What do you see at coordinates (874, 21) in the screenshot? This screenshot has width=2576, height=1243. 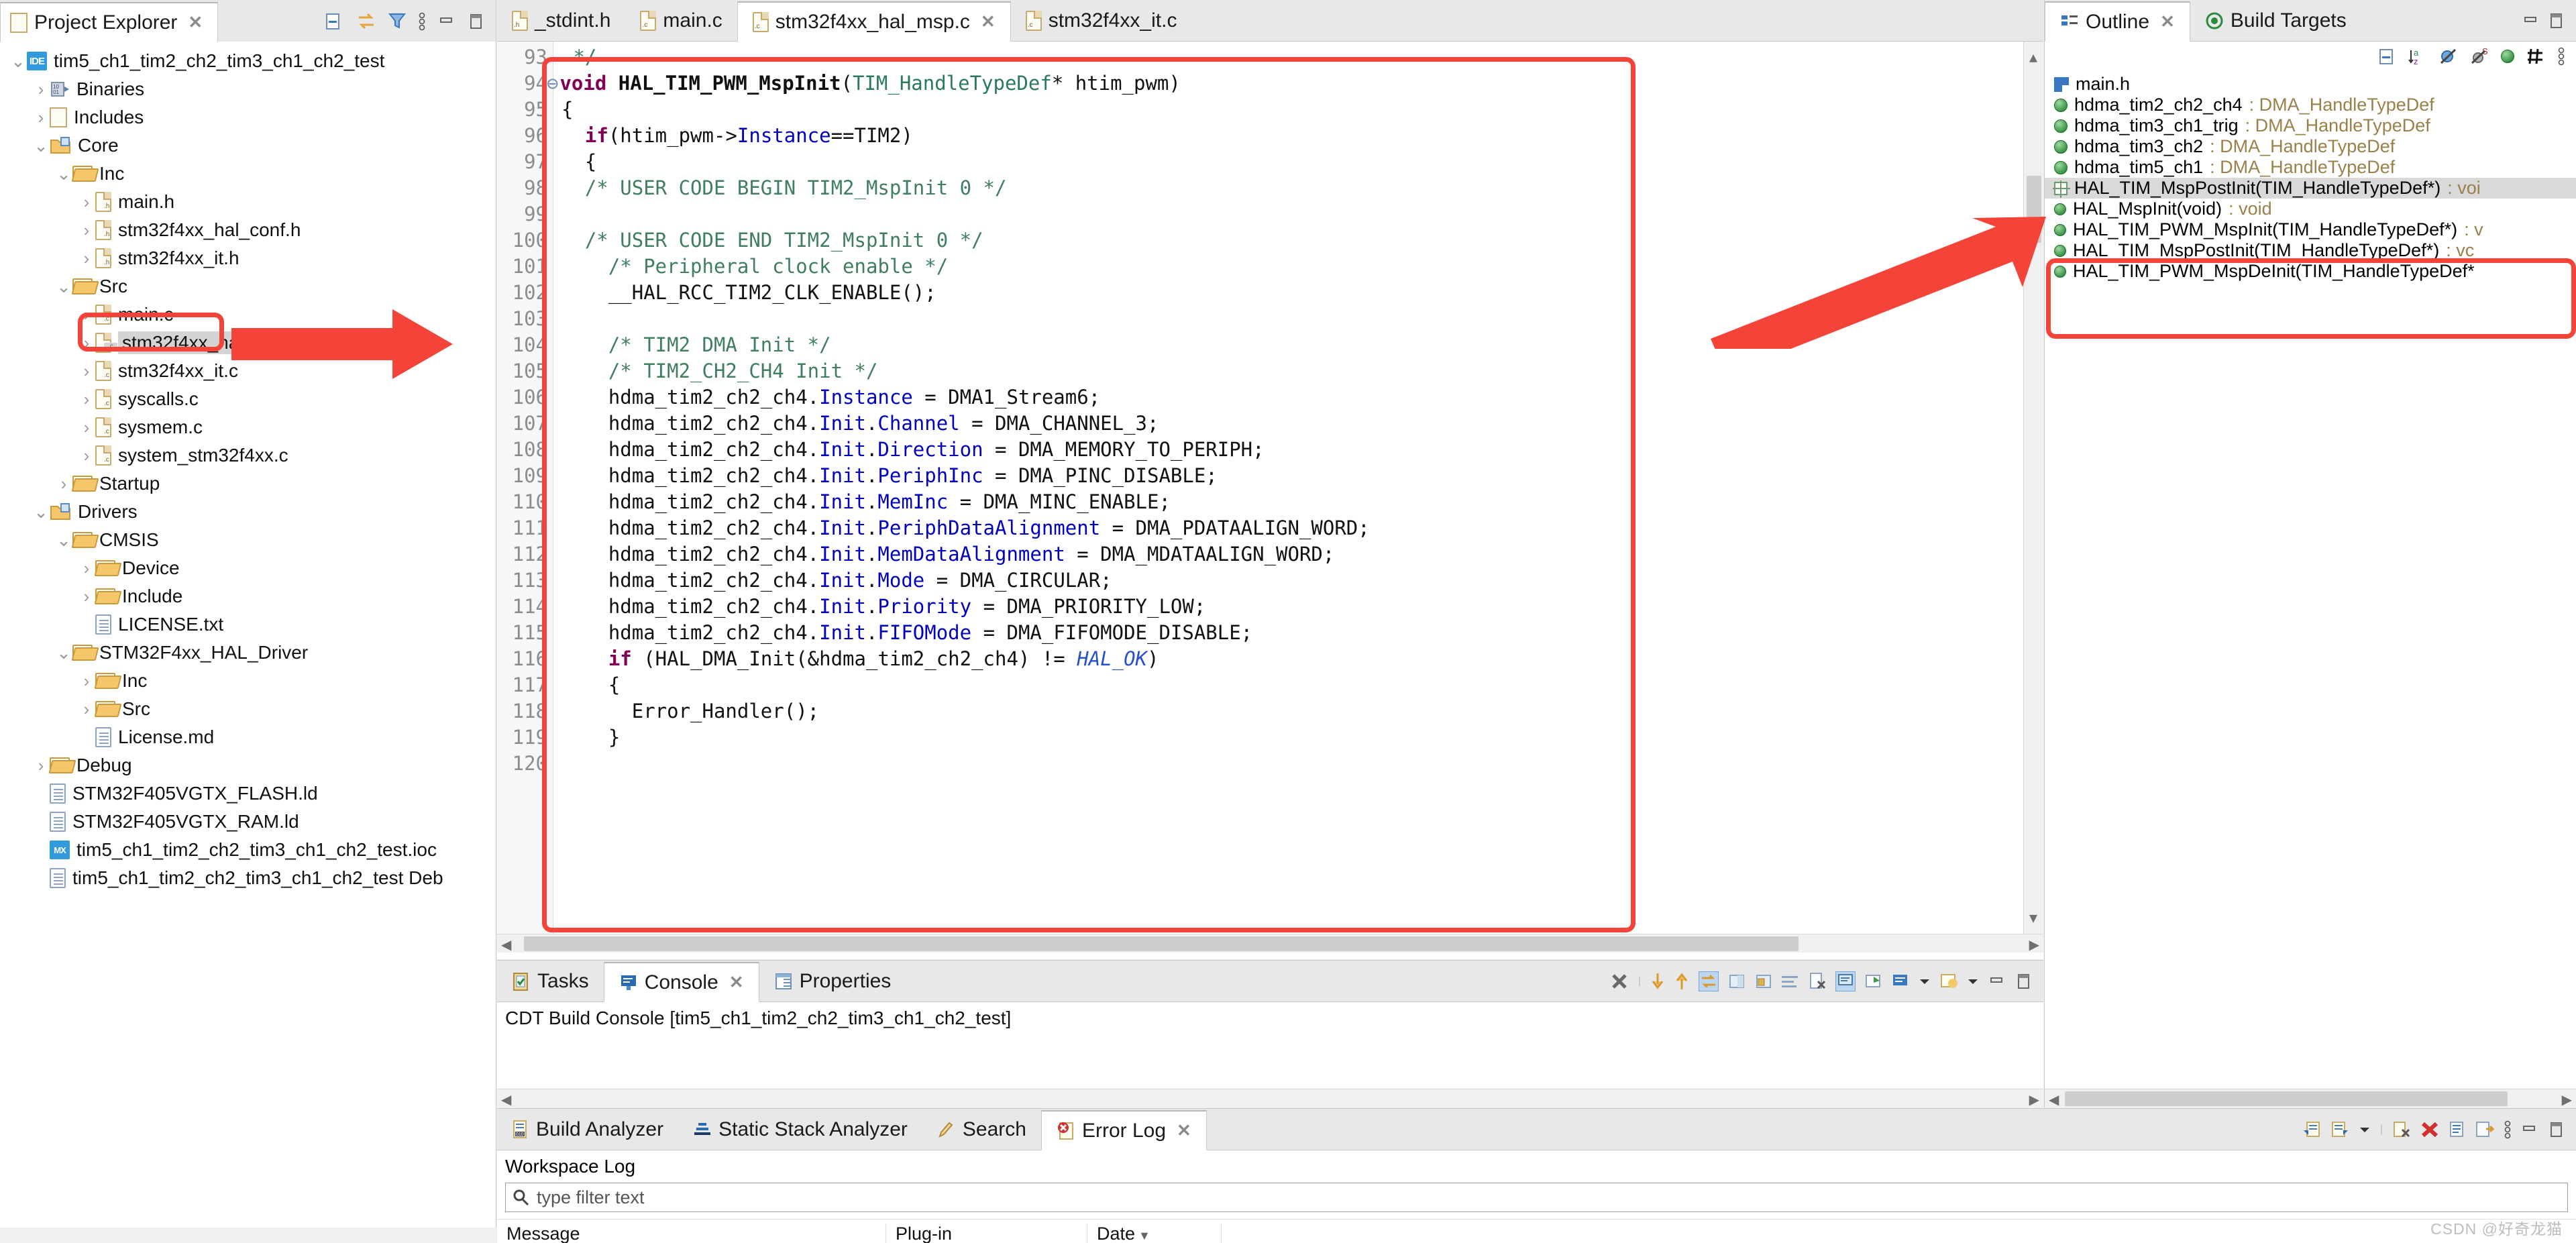 I see `tab-stm32f4xx-hal-msp-c: .c stm32f4xx_hal_msp.c ✕` at bounding box center [874, 21].